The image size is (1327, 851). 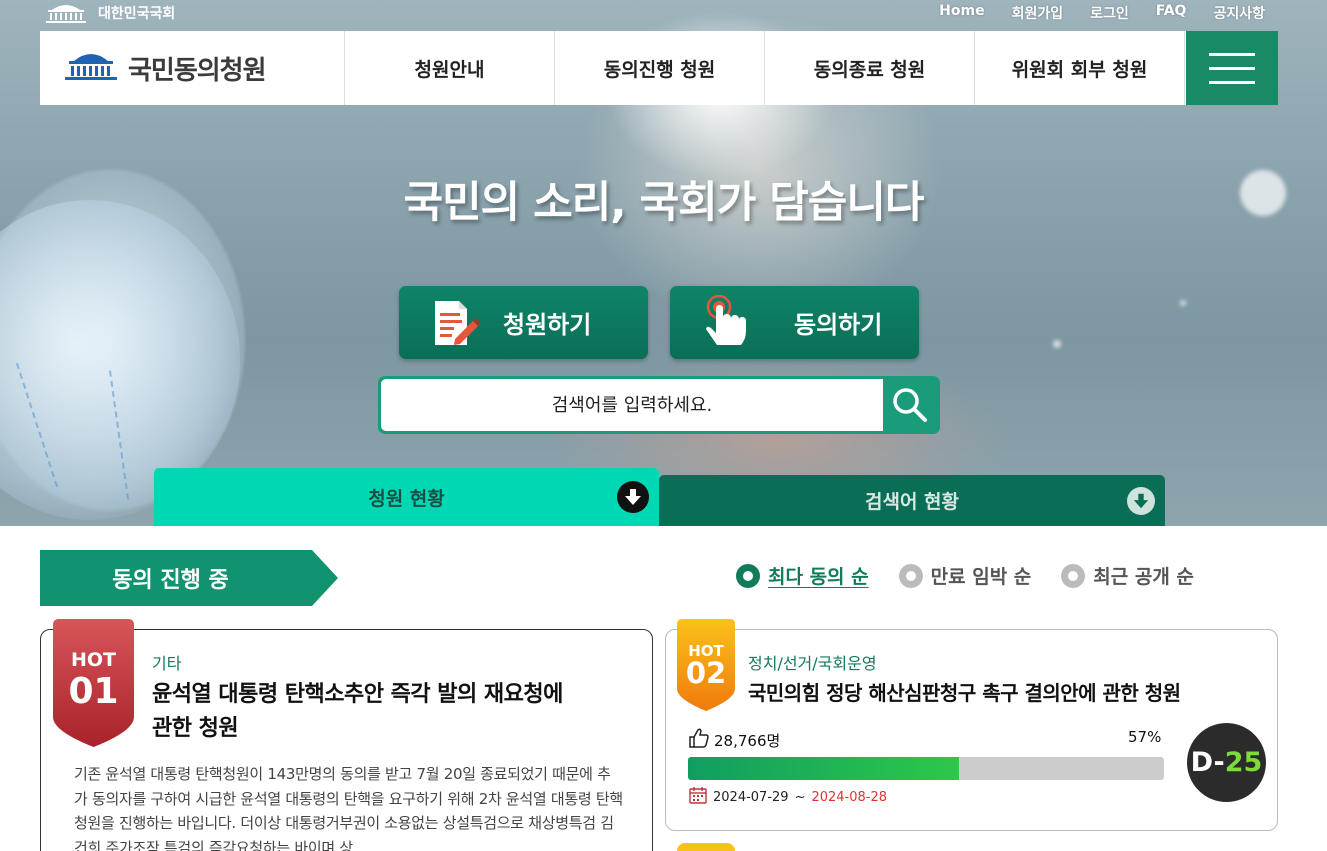 What do you see at coordinates (838, 325) in the screenshot?
I see `consent-button-label: 동의하기` at bounding box center [838, 325].